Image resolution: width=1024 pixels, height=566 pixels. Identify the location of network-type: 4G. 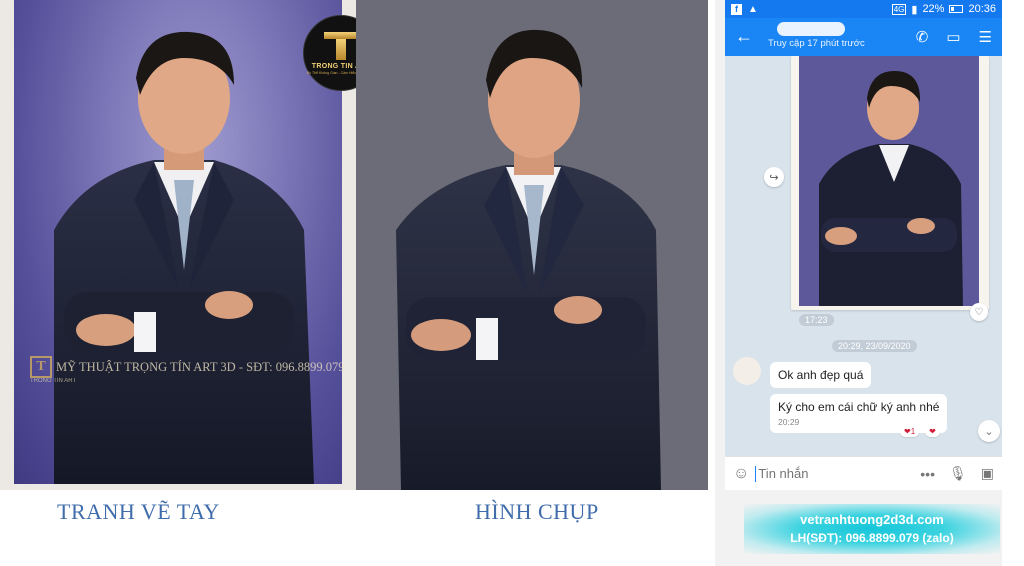
(899, 9).